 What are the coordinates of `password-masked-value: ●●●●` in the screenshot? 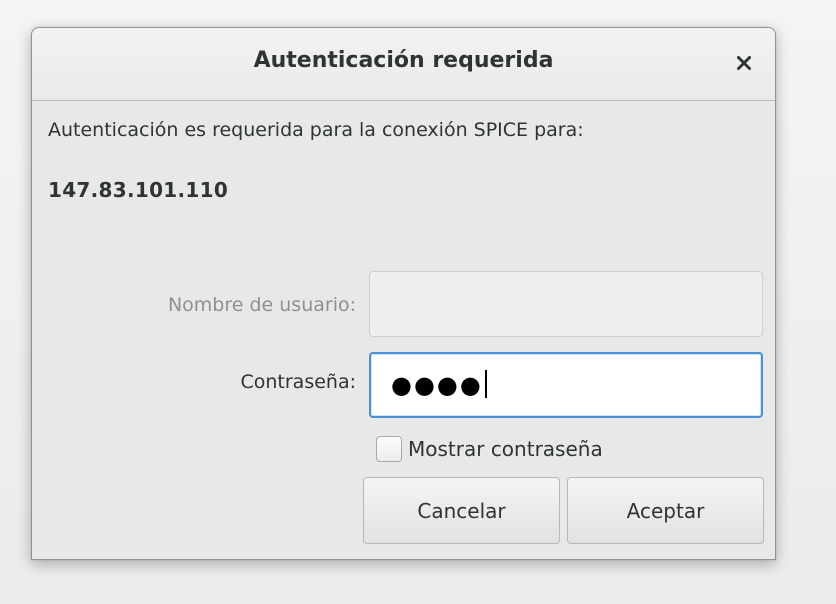 It's located at (437, 385).